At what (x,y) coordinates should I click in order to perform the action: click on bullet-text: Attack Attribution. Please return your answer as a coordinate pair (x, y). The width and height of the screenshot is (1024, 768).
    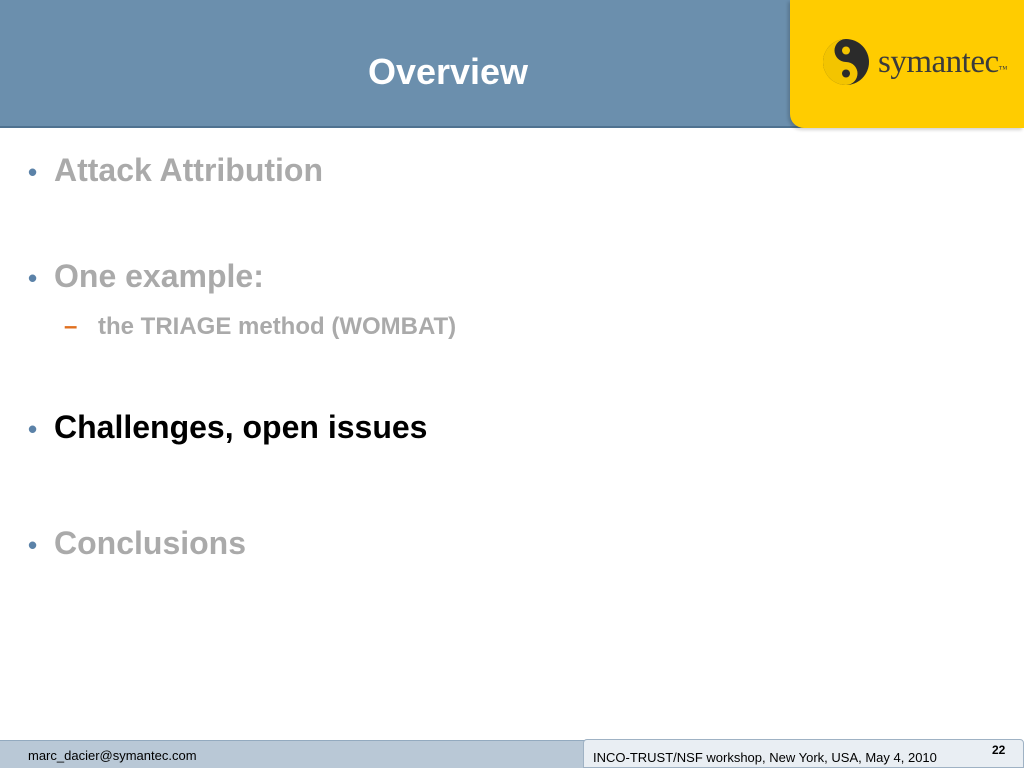
    Looking at the image, I should click on (189, 170).